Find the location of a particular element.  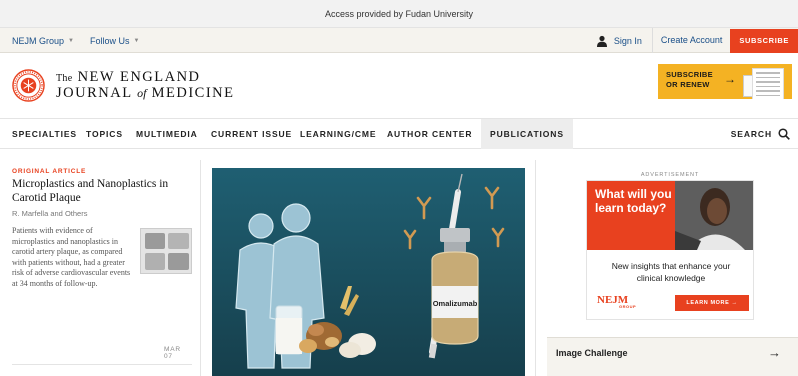

nav-publications: PUBLICATIONS is located at coordinates (527, 134).